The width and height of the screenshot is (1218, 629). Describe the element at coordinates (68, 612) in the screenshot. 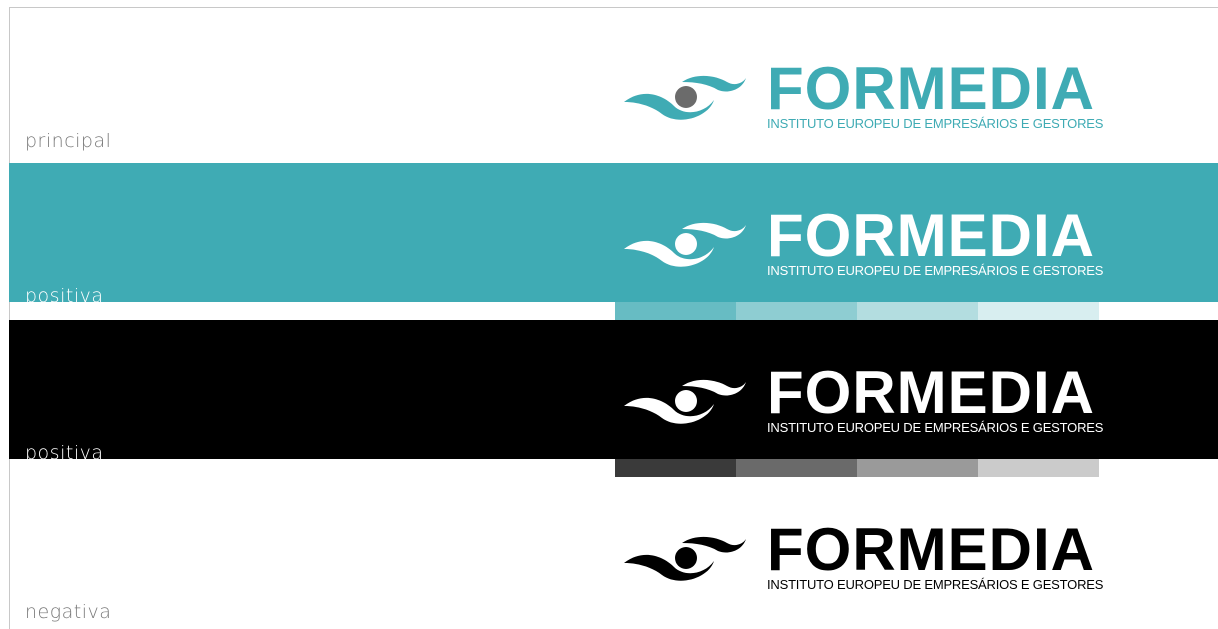

I see `variant-label: negativa` at that location.